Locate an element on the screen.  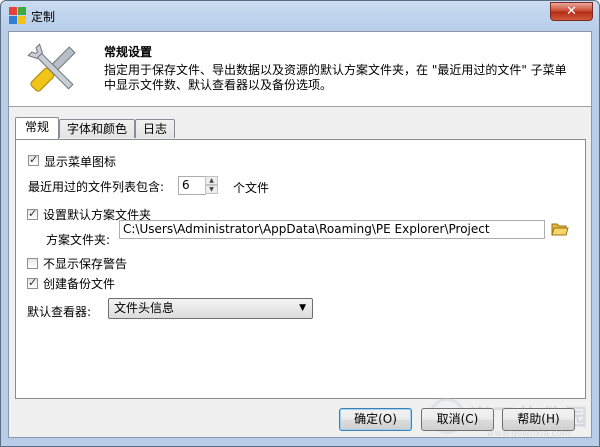
tab-fonts-colors: 字体和颜色 is located at coordinates (97, 128).